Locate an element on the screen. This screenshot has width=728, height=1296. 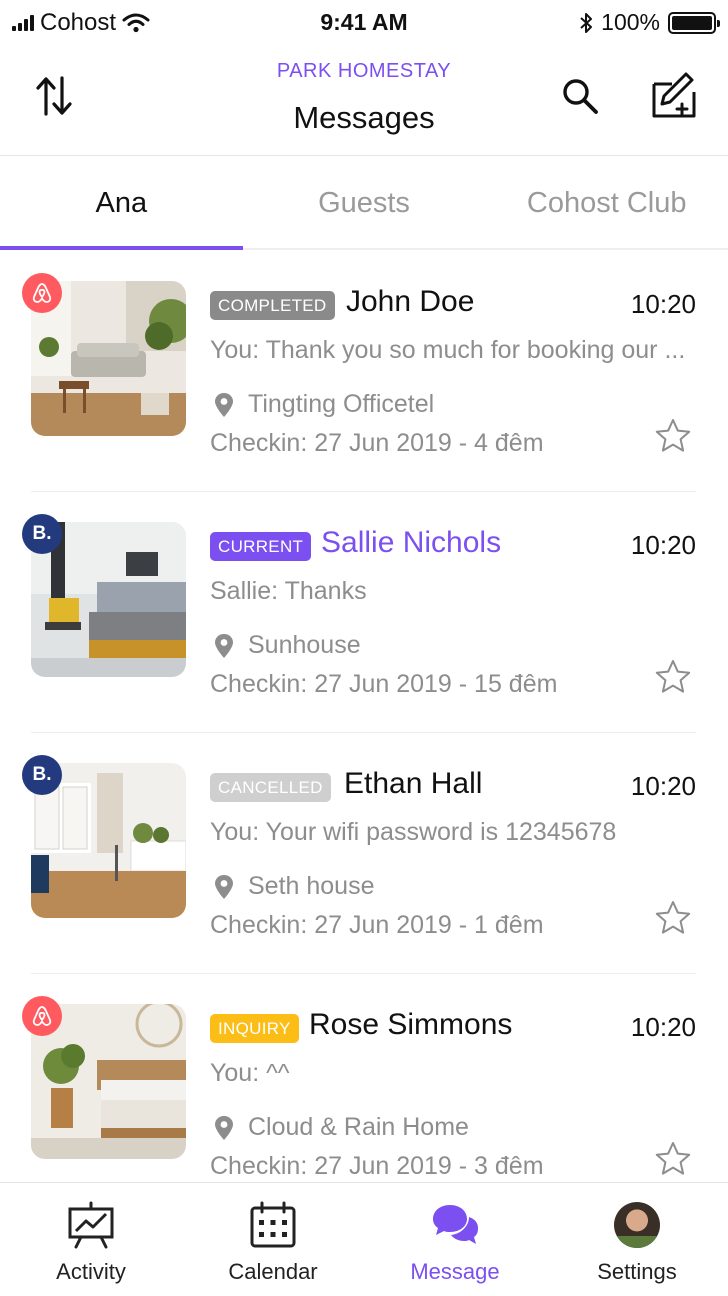
nav-label: Message is located at coordinates (455, 1271).